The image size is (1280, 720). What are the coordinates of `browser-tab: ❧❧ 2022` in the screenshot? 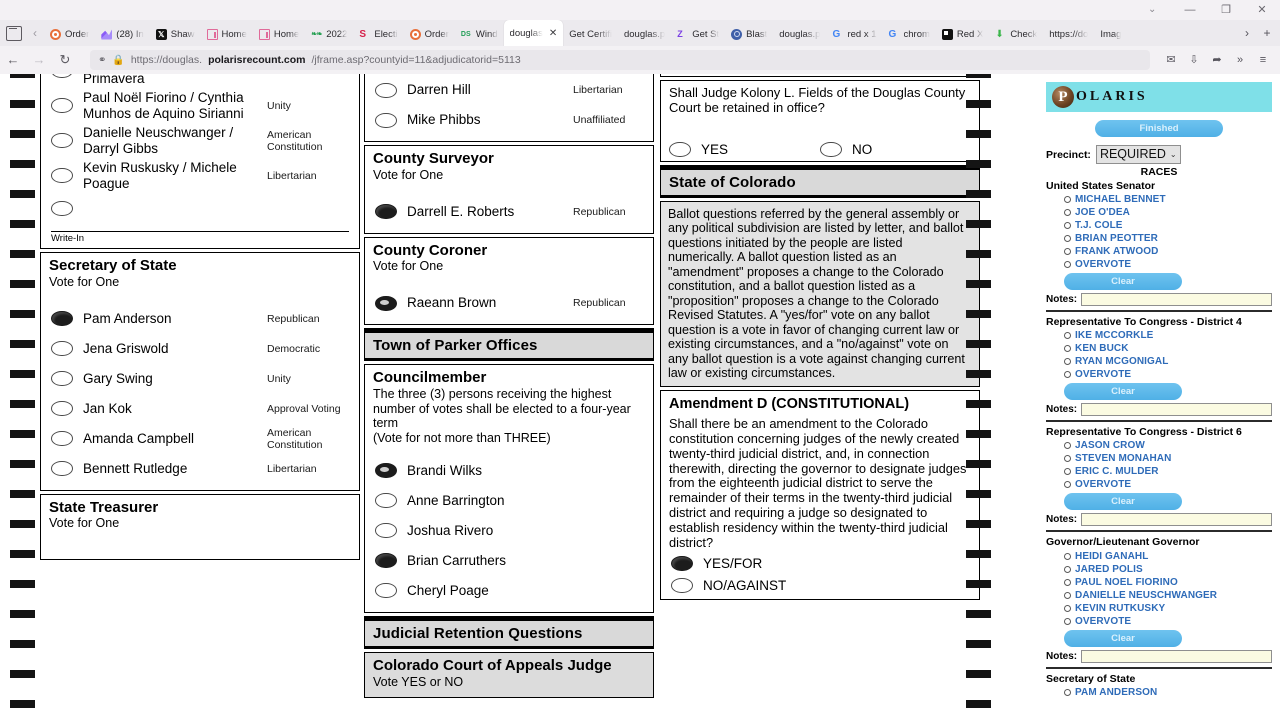 It's located at (329, 34).